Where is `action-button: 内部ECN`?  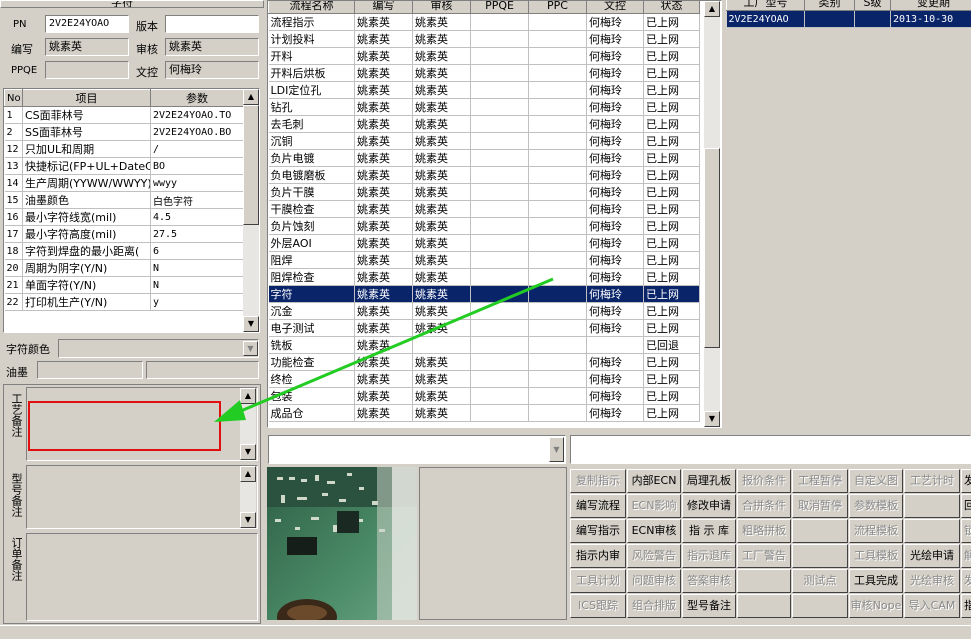
action-button: 内部ECN is located at coordinates (654, 481).